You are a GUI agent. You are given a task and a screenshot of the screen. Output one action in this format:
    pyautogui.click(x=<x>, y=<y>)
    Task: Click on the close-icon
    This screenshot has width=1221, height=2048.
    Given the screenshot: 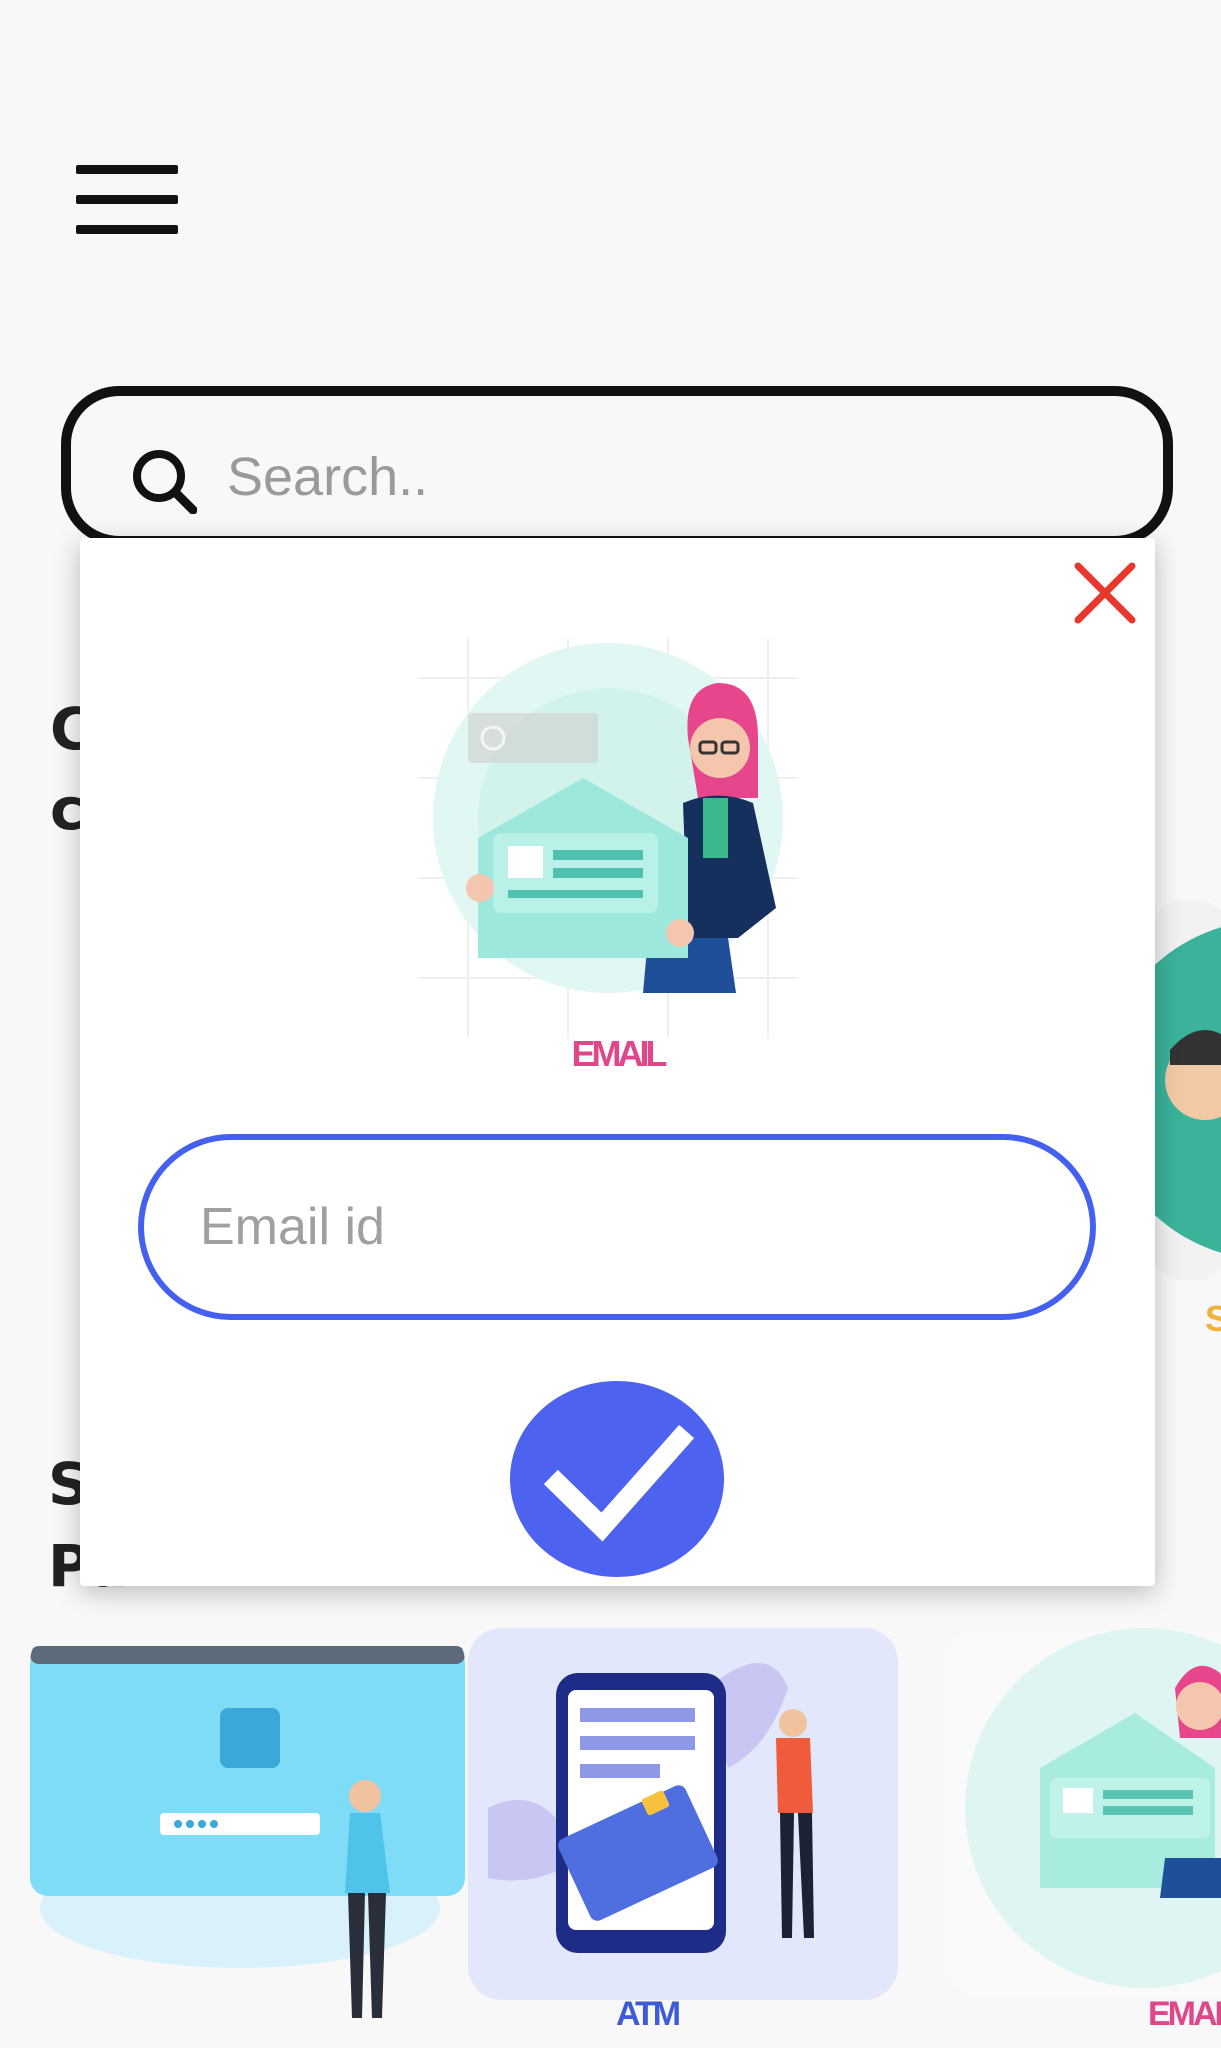 What is the action you would take?
    pyautogui.click(x=1105, y=593)
    